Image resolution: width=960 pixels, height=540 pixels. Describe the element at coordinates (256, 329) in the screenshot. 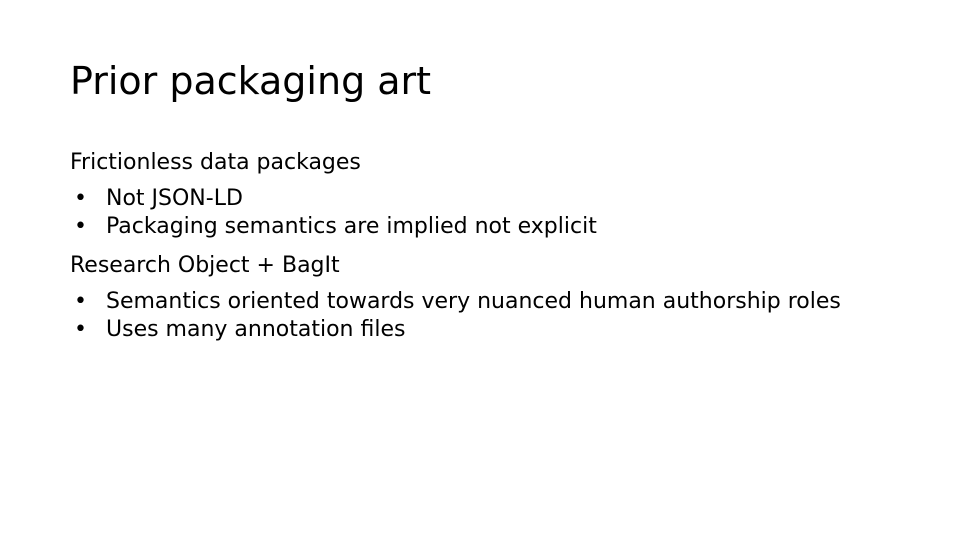

I see `bullet-text: Uses many annotation files` at that location.